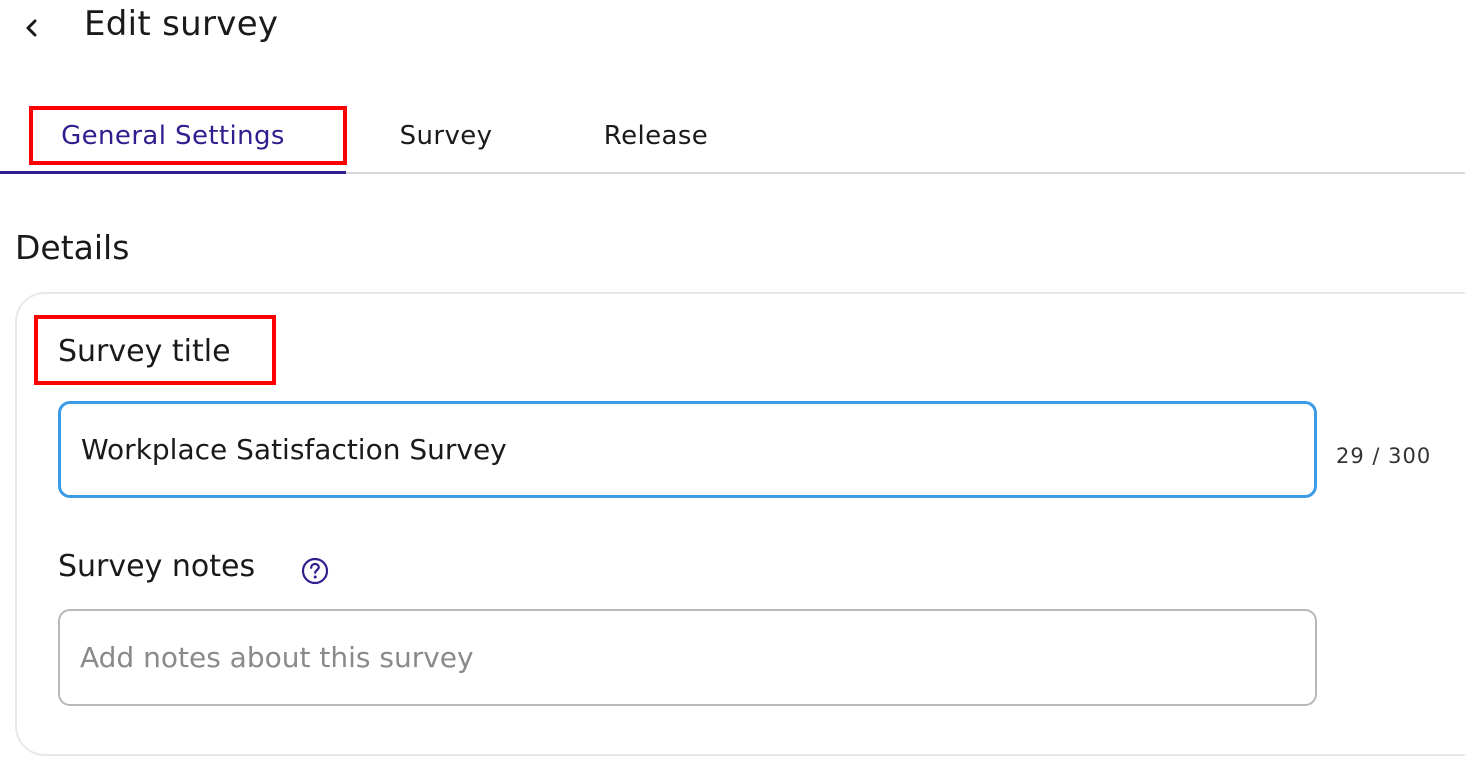 This screenshot has width=1465, height=766. Describe the element at coordinates (173, 136) in the screenshot. I see `tab-general-settings: General Settings` at that location.